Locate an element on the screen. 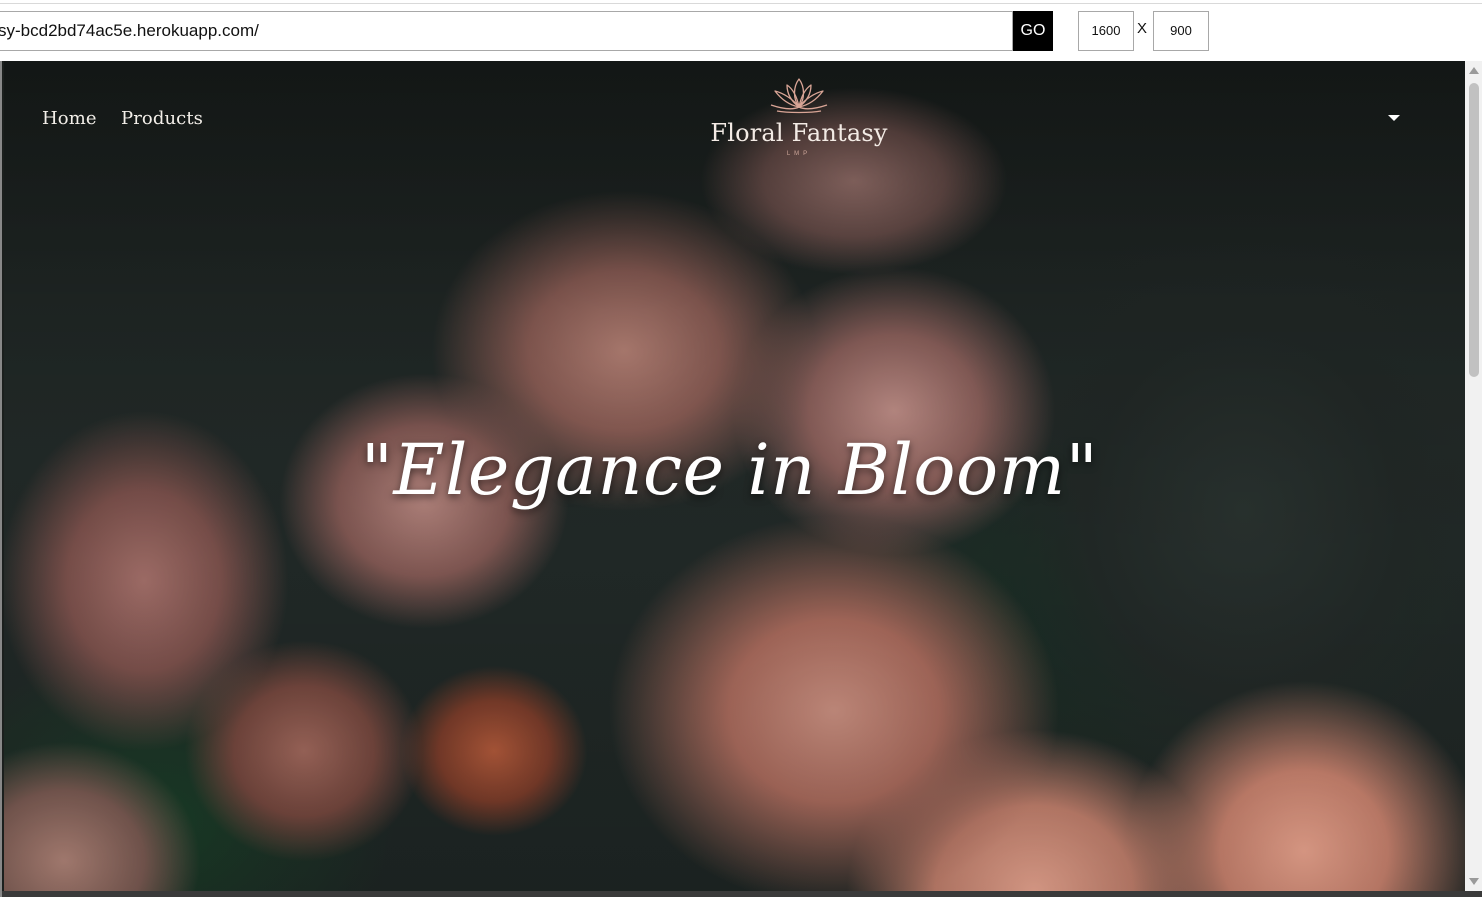 This screenshot has width=1482, height=897. url-input: sy-bcd2bd74ac5e.herokuapp.com/ is located at coordinates (506, 31).